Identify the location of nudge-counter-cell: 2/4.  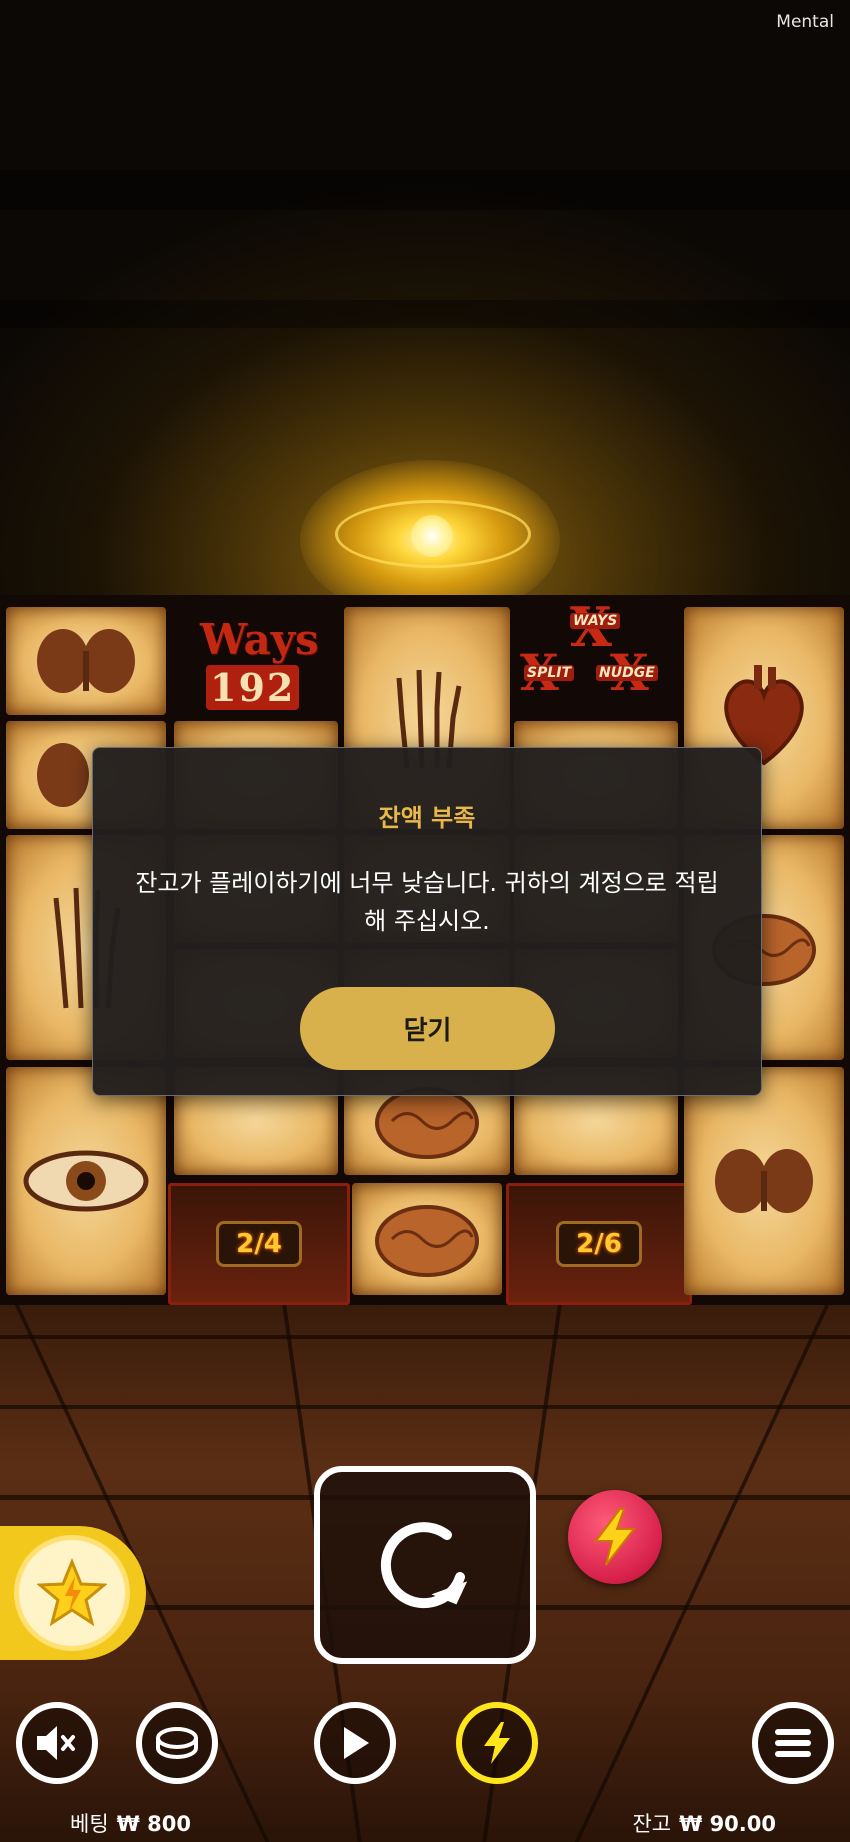
(259, 1244).